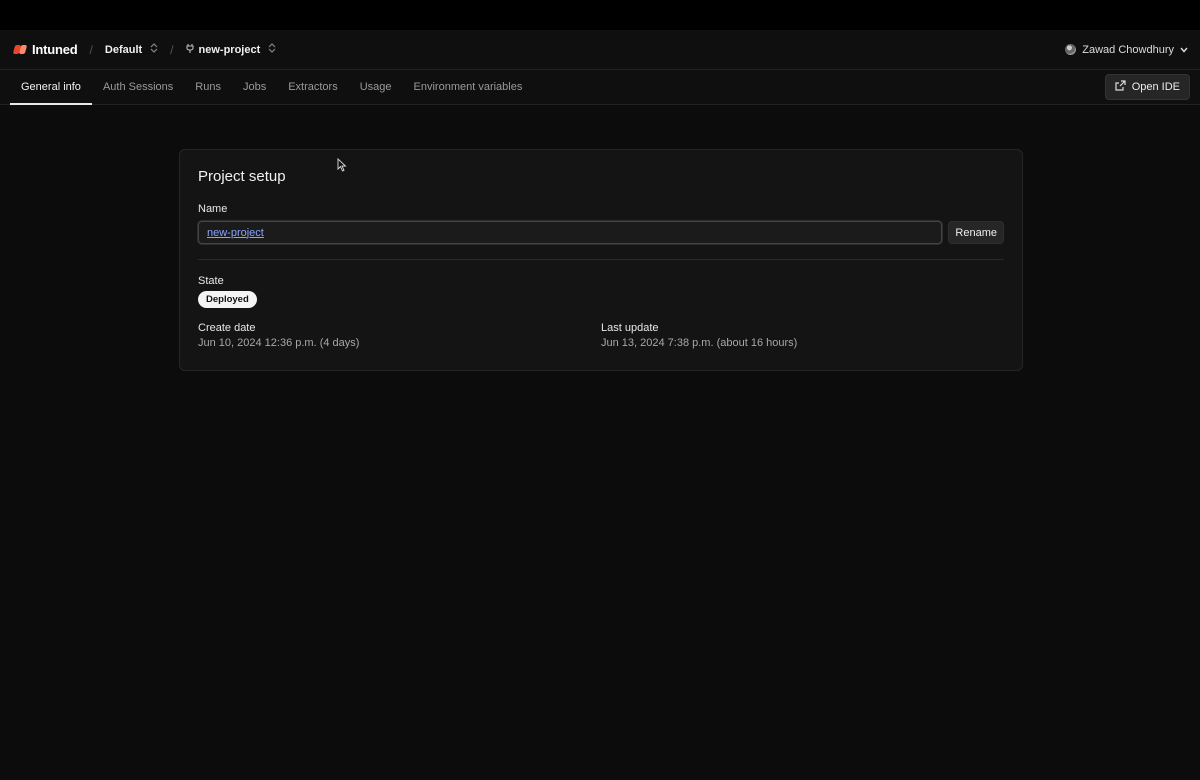  What do you see at coordinates (279, 343) in the screenshot?
I see `create-date-value: Jun 10, 2024 12:36 p.m. (4 days)` at bounding box center [279, 343].